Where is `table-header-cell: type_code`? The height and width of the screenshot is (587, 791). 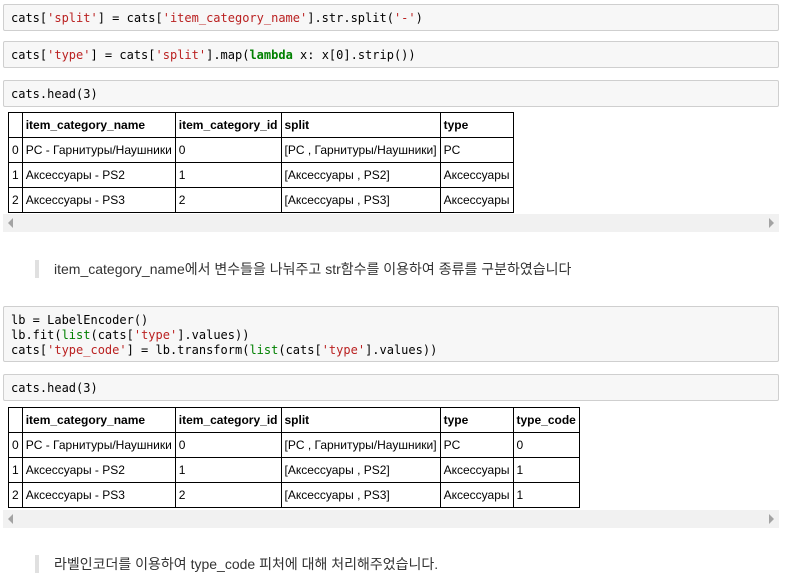 table-header-cell: type_code is located at coordinates (546, 420).